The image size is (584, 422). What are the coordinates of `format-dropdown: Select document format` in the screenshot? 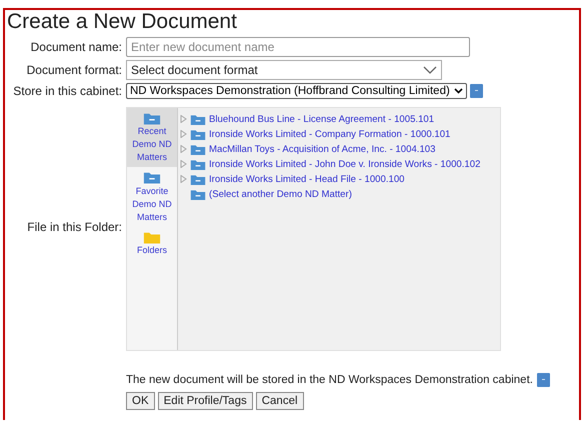 It's located at (284, 70).